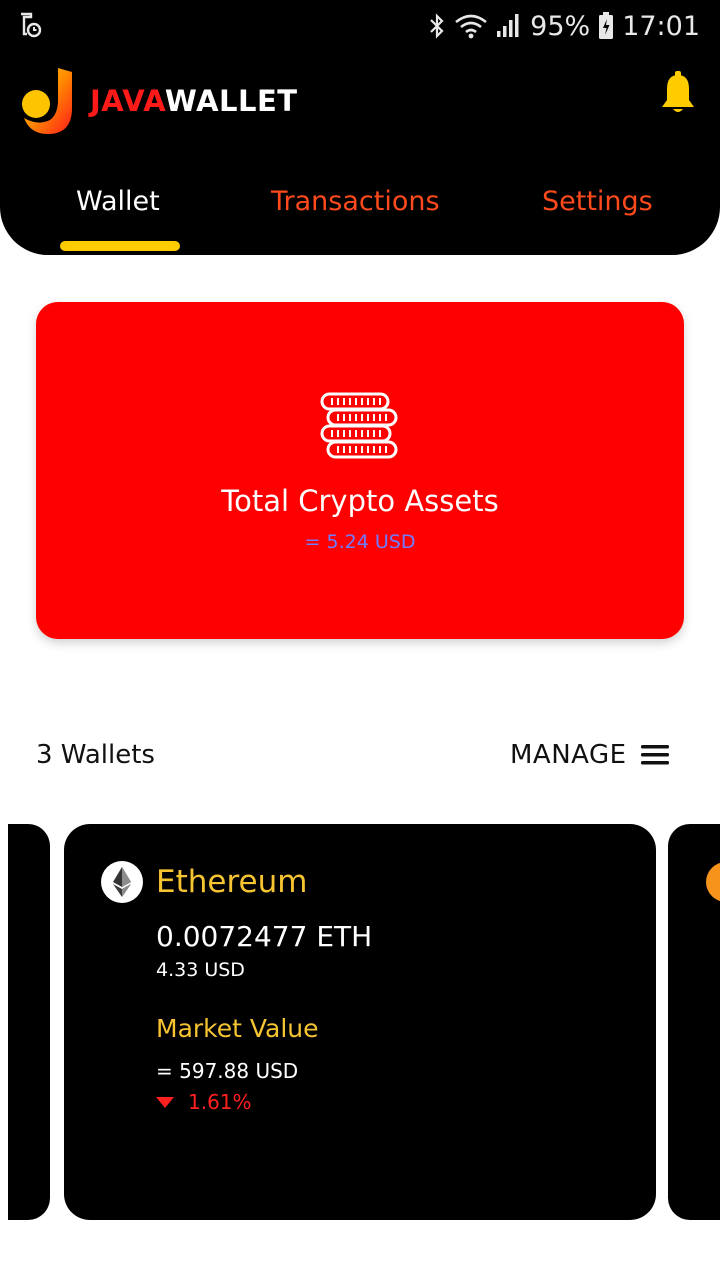 The height and width of the screenshot is (1280, 720). What do you see at coordinates (227, 1071) in the screenshot?
I see `market-value: = 597.88 USD` at bounding box center [227, 1071].